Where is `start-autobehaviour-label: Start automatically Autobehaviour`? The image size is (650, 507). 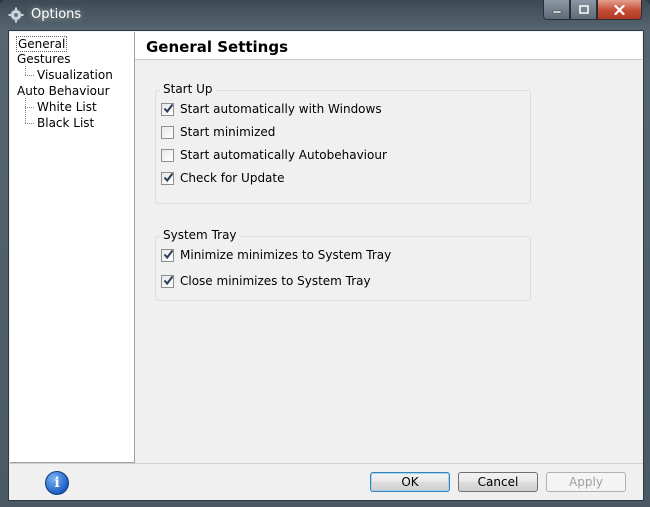 start-autobehaviour-label: Start automatically Autobehaviour is located at coordinates (283, 155).